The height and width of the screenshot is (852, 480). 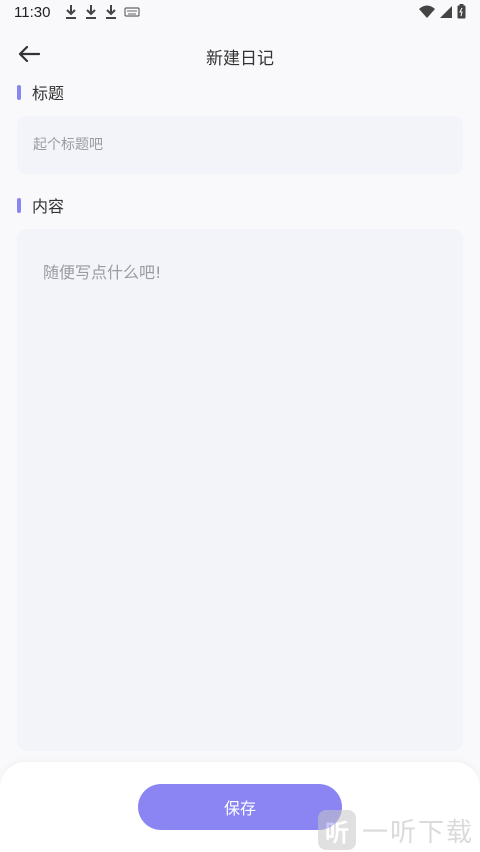 I want to click on signal-icon, so click(x=446, y=12).